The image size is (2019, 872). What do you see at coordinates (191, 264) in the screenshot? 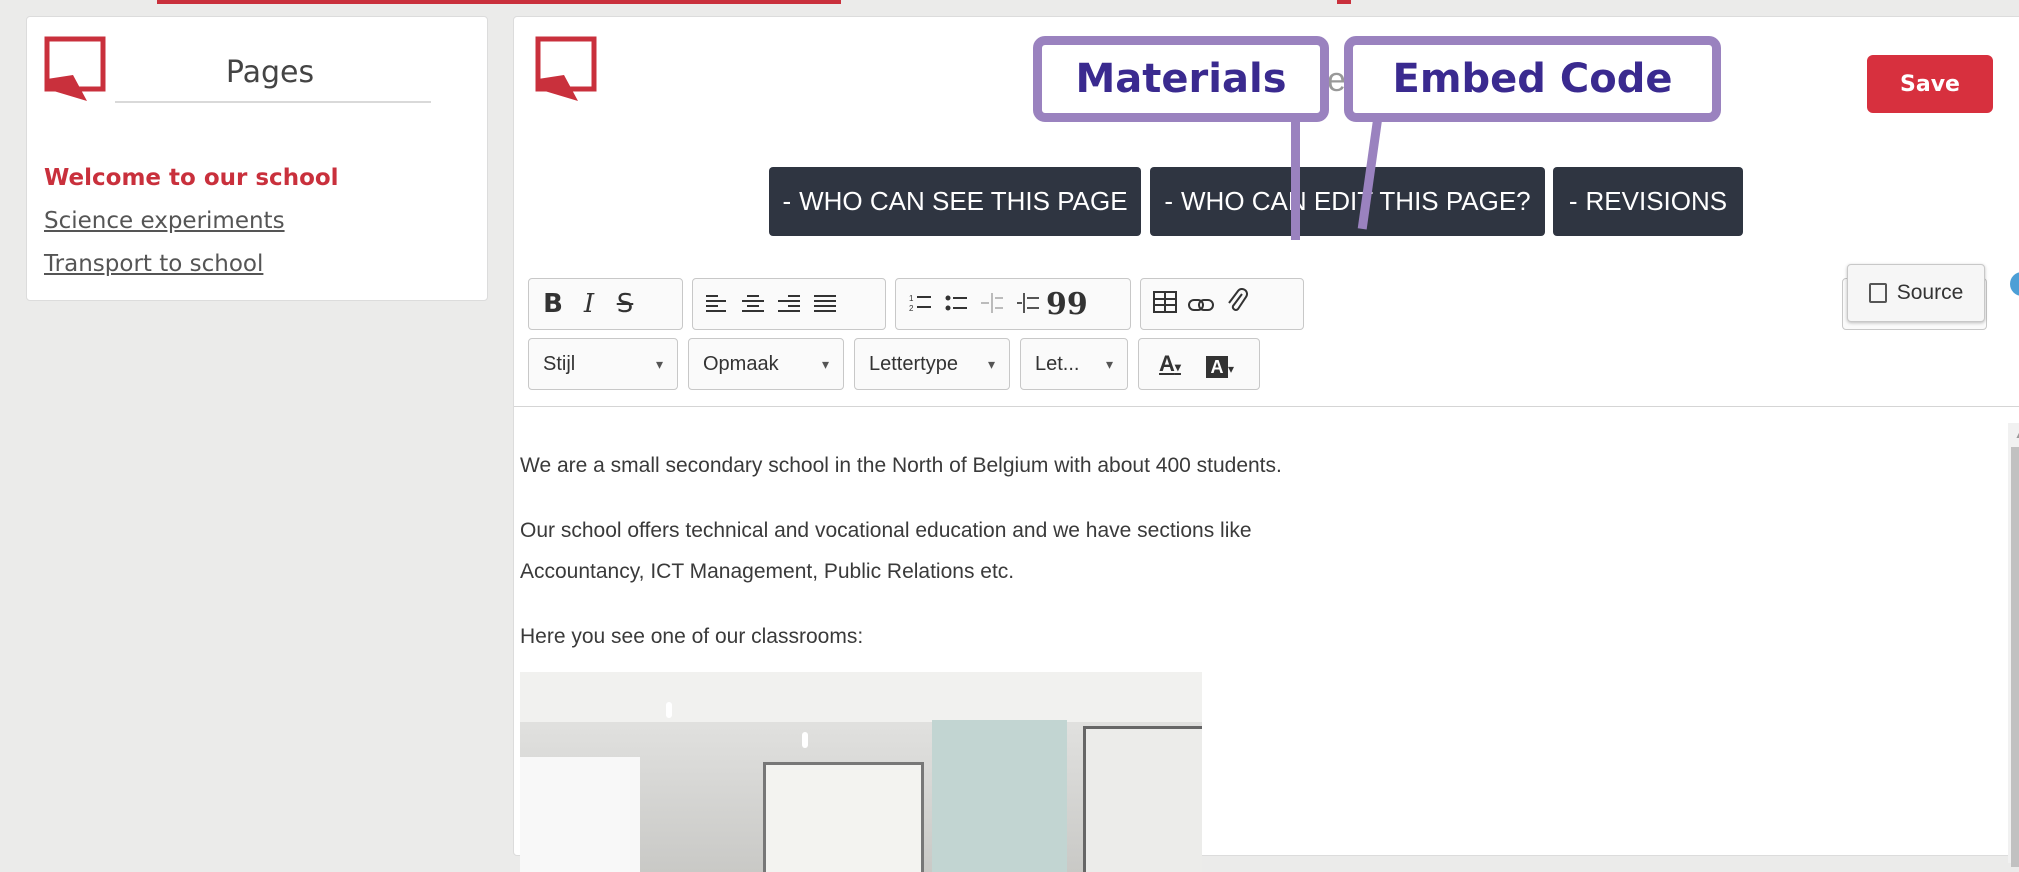
I see `nav-item-transport: Transport to school` at bounding box center [191, 264].